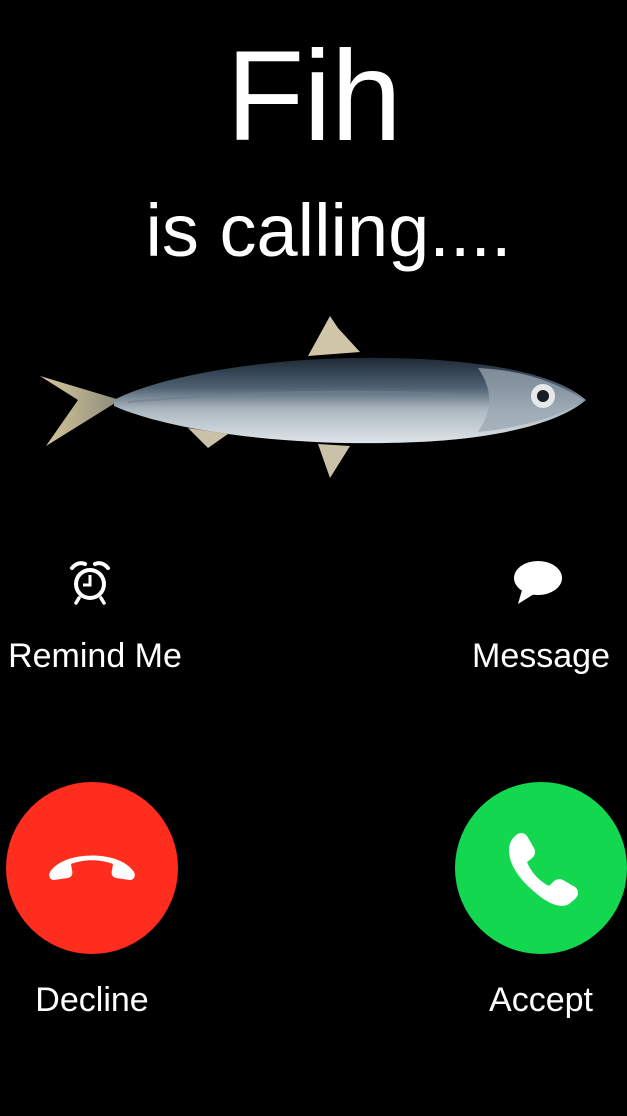 The width and height of the screenshot is (627, 1116). I want to click on phone-icon, so click(541, 868).